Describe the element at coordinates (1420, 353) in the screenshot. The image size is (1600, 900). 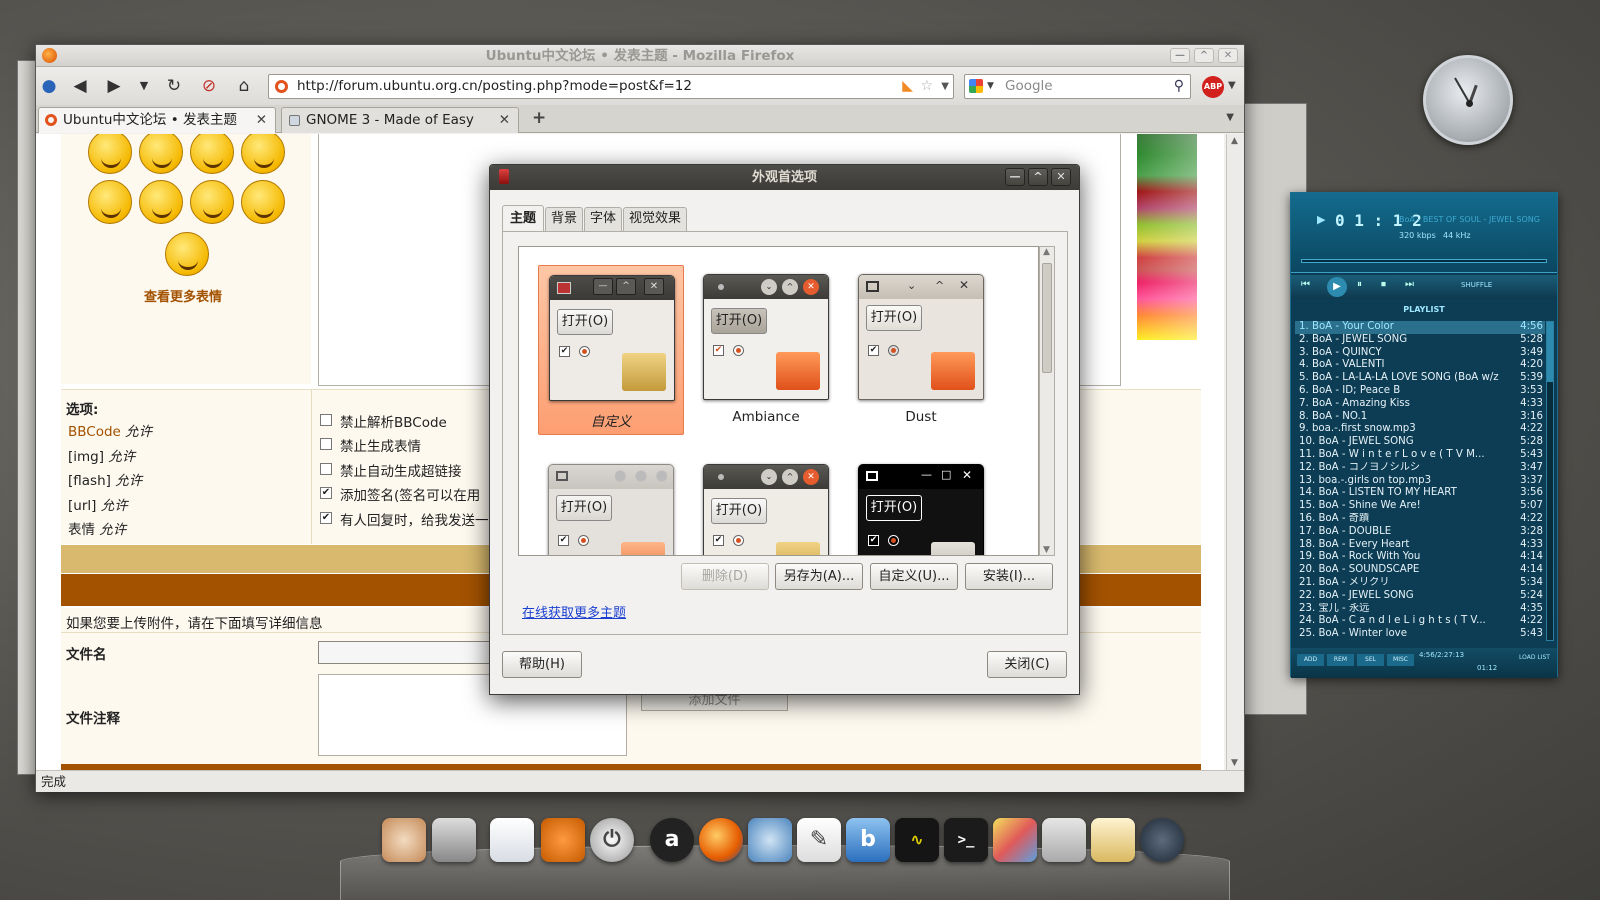
I see `playlist-row: 3. BoA - QUINCY 3:49` at that location.